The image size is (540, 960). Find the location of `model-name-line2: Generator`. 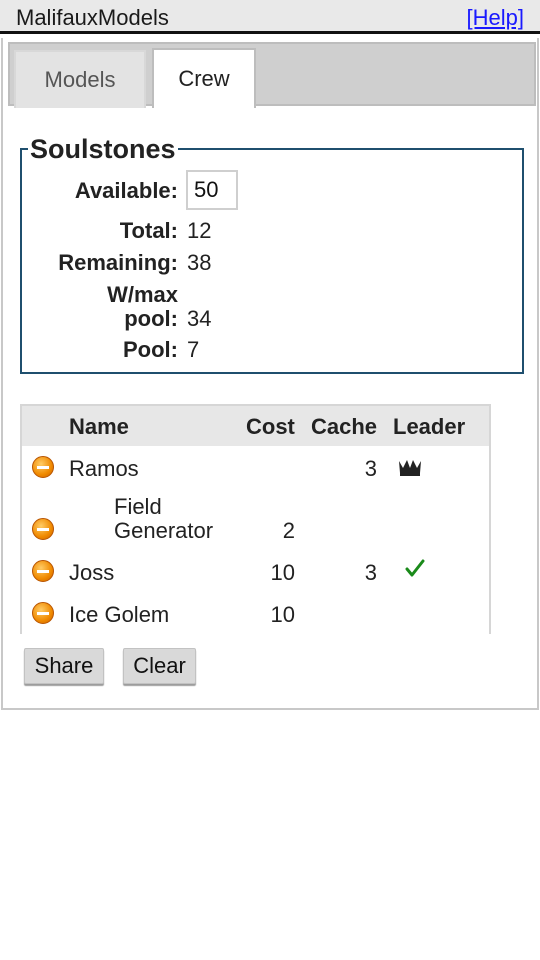

model-name-line2: Generator is located at coordinates (164, 530).